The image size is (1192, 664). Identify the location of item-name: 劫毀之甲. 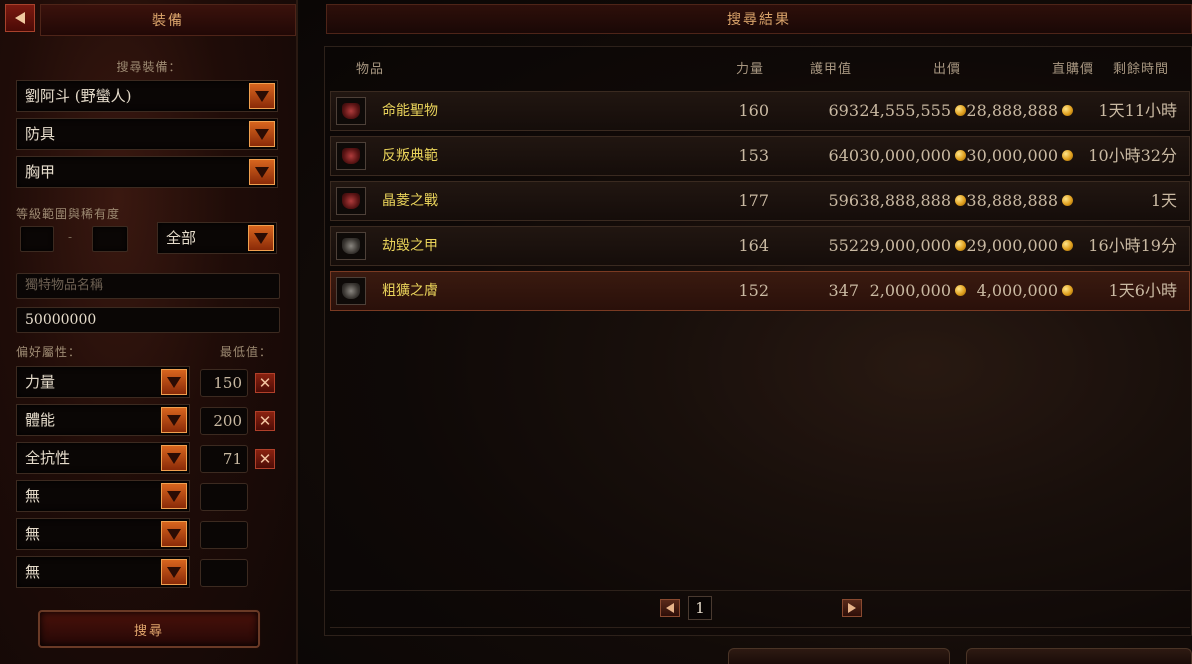
(410, 246).